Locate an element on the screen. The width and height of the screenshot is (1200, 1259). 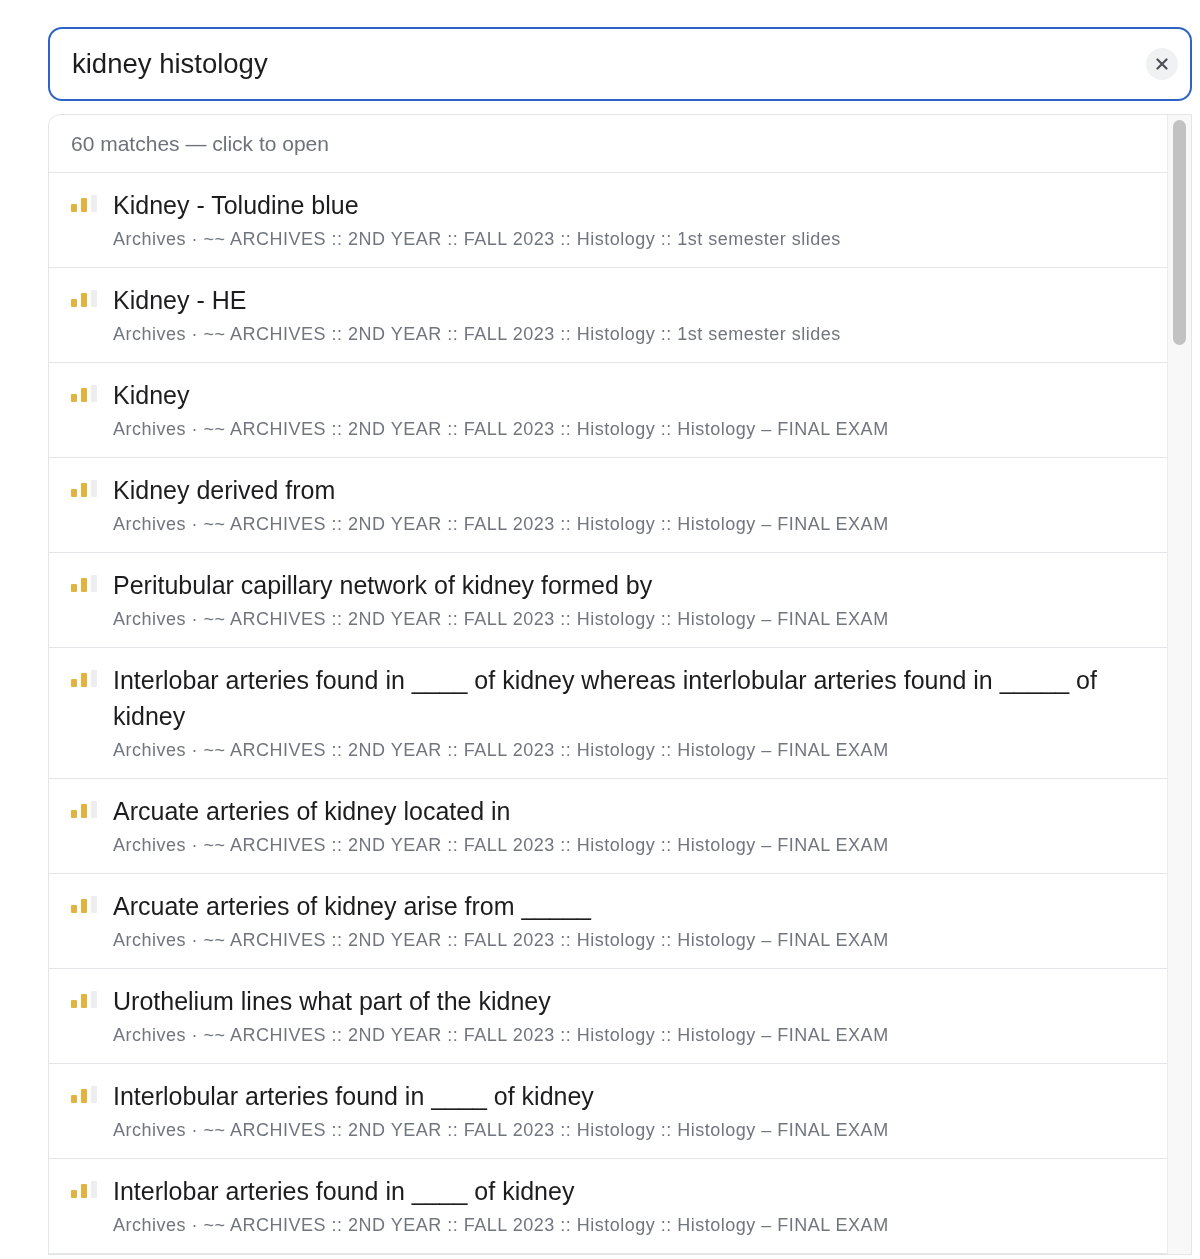
result-title: Interlobular arteries found in ____ of kidney is located at coordinates (354, 1096).